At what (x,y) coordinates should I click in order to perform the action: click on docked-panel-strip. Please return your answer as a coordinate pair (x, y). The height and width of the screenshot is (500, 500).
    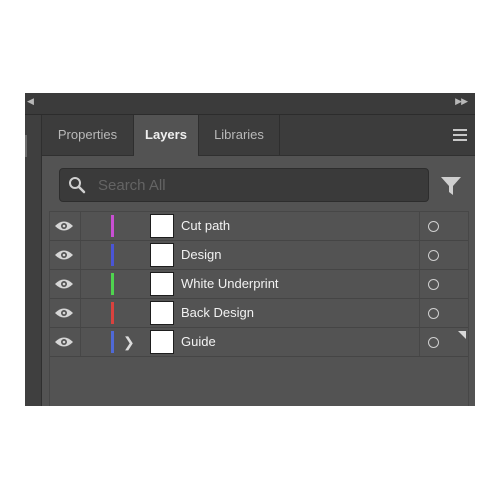
    Looking at the image, I should click on (33, 260).